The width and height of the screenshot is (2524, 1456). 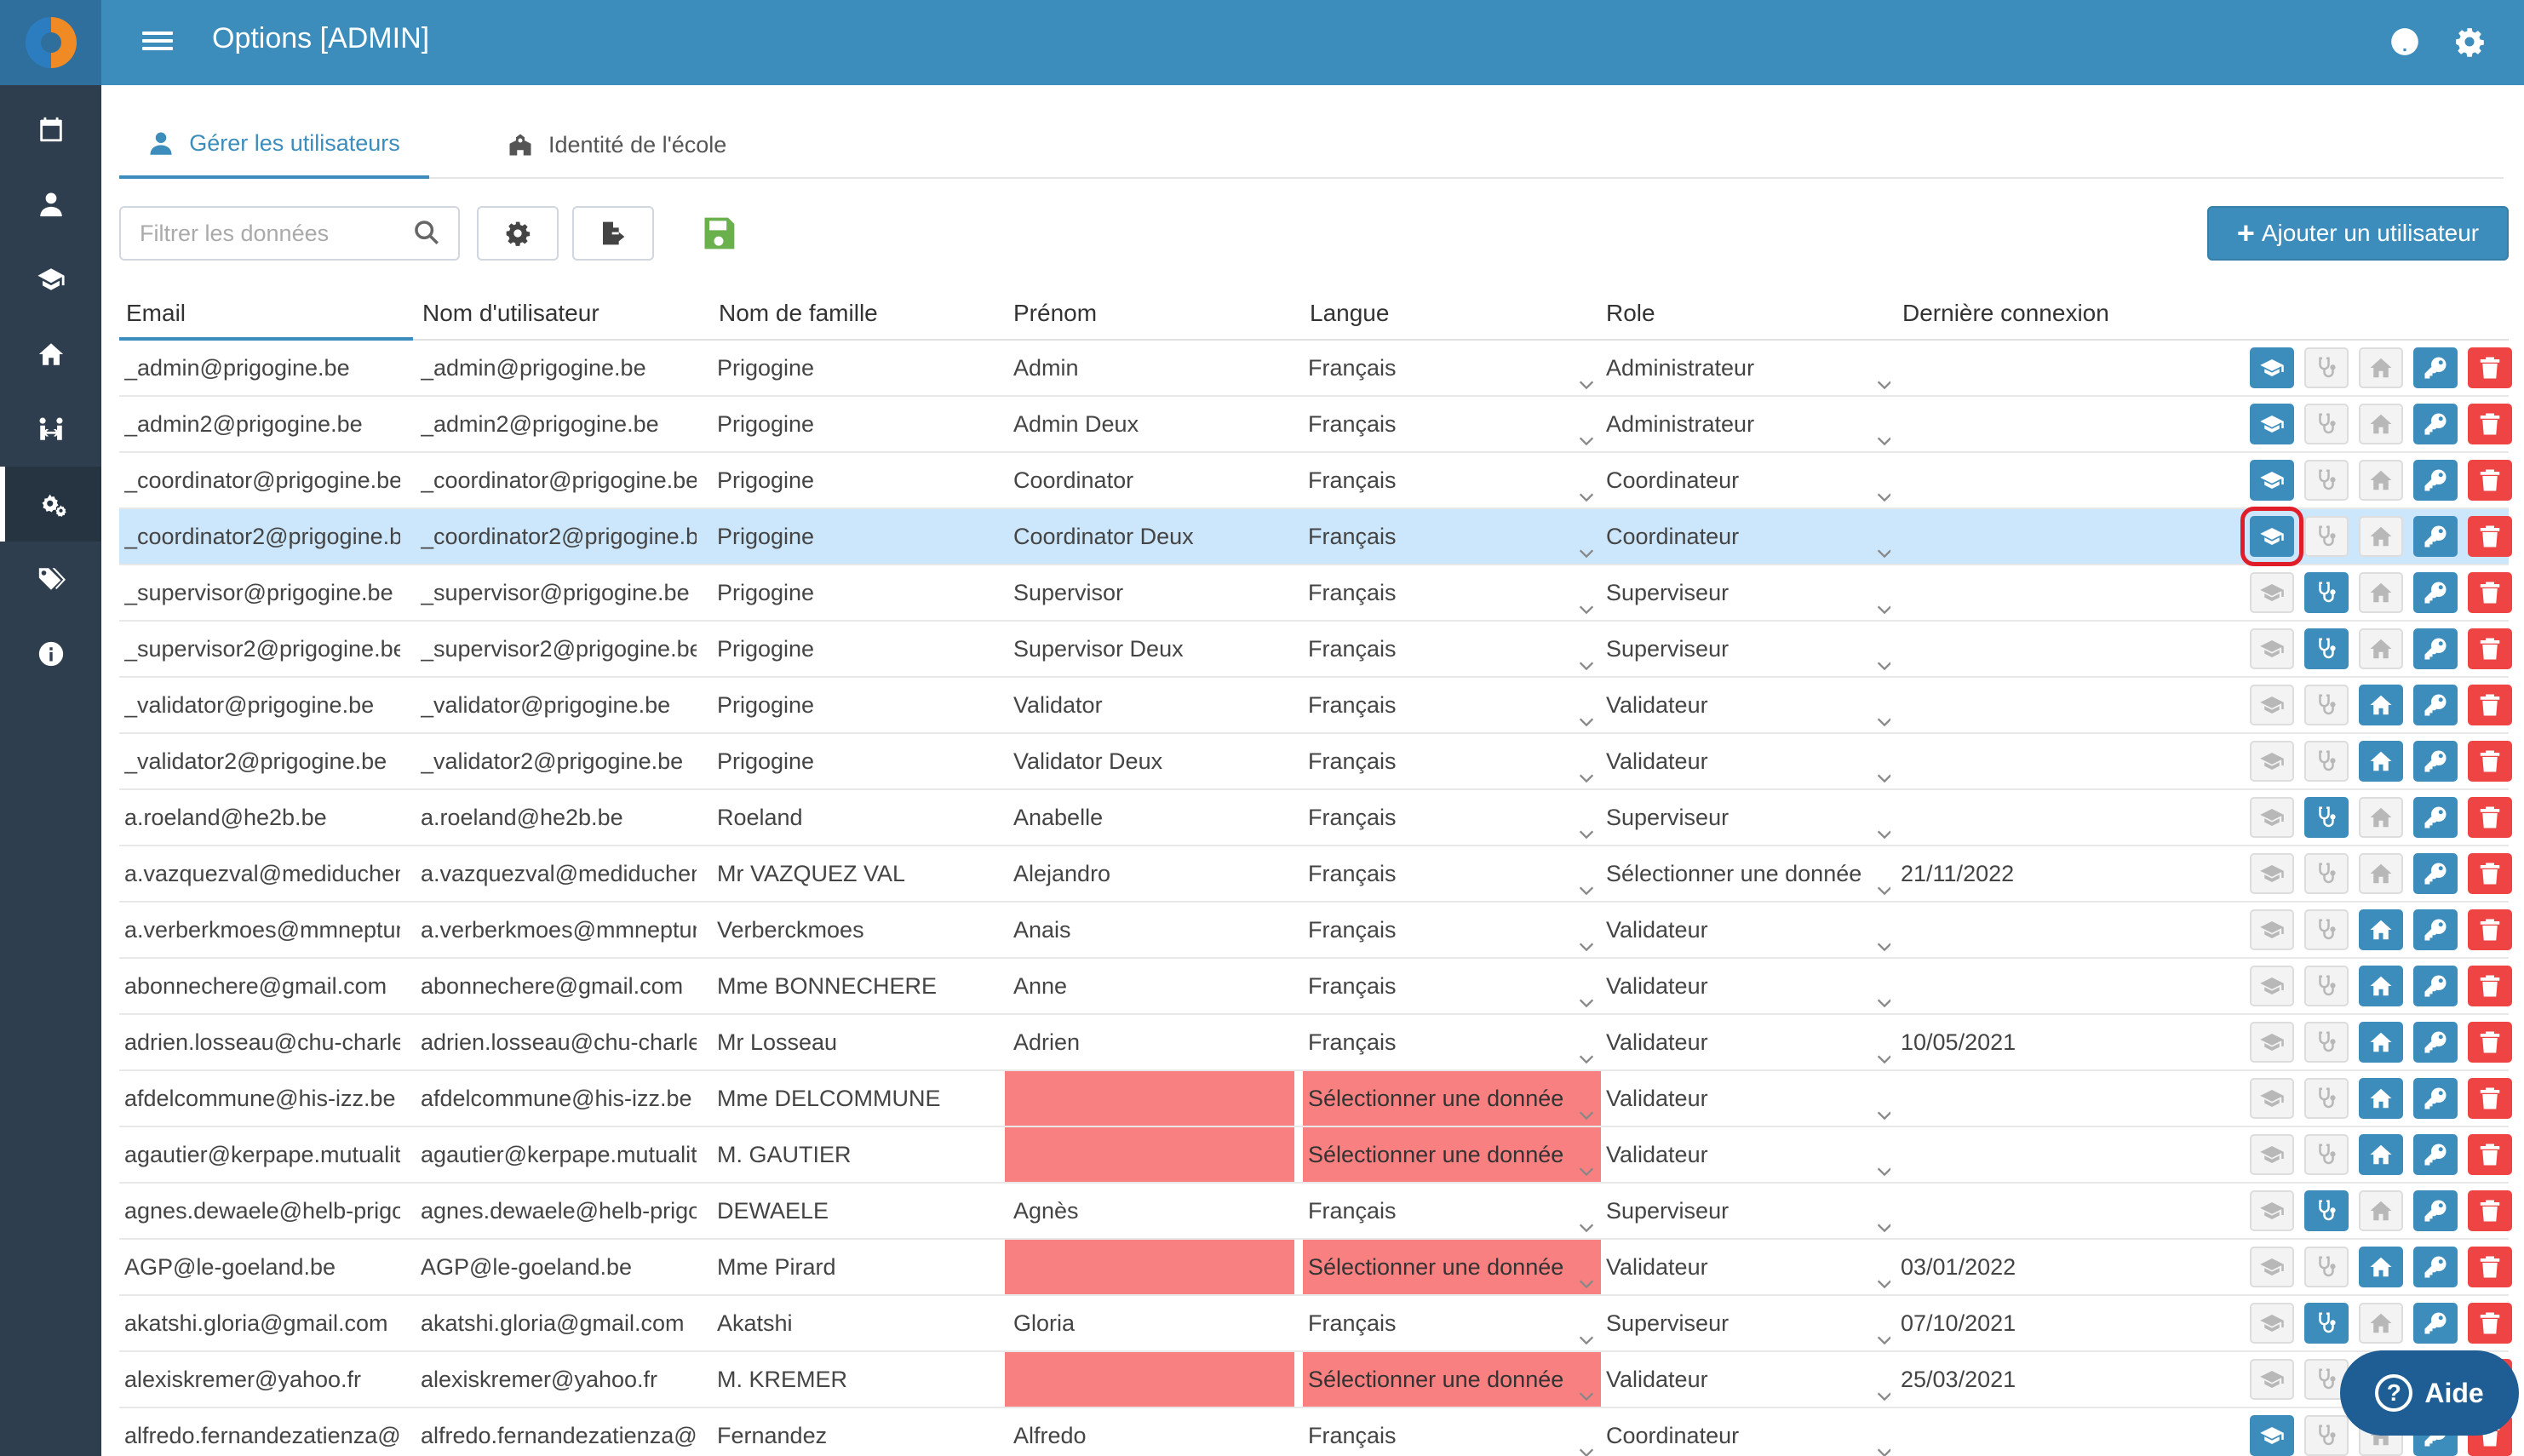 What do you see at coordinates (1149, 536) in the screenshot?
I see `cell-firstname: Coordinator Deux` at bounding box center [1149, 536].